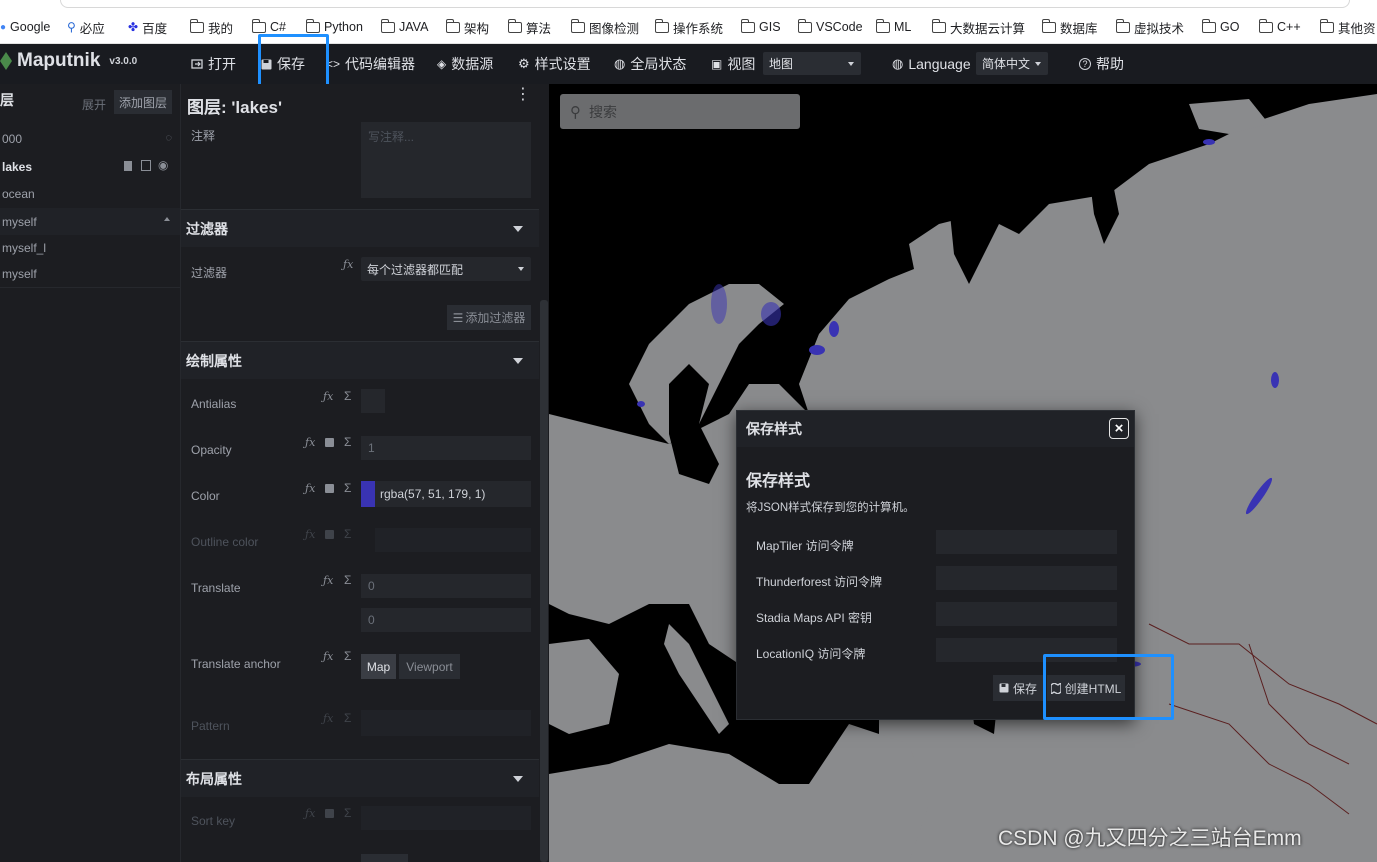 The image size is (1377, 862). I want to click on bookmark-folder: 图像检测, so click(604, 27).